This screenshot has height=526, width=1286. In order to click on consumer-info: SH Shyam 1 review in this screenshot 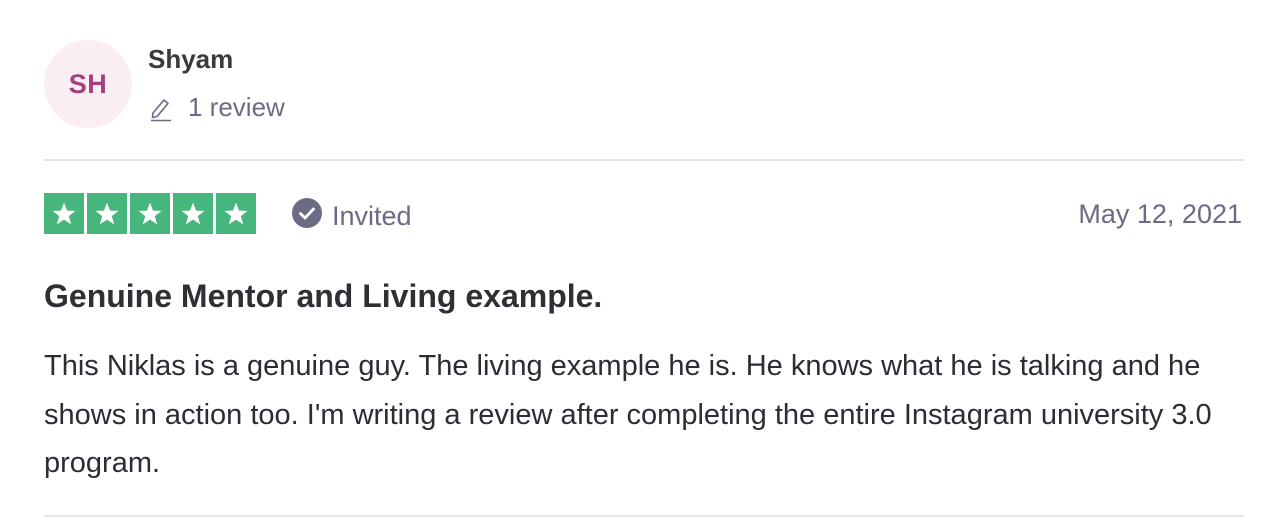, I will do `click(344, 85)`.